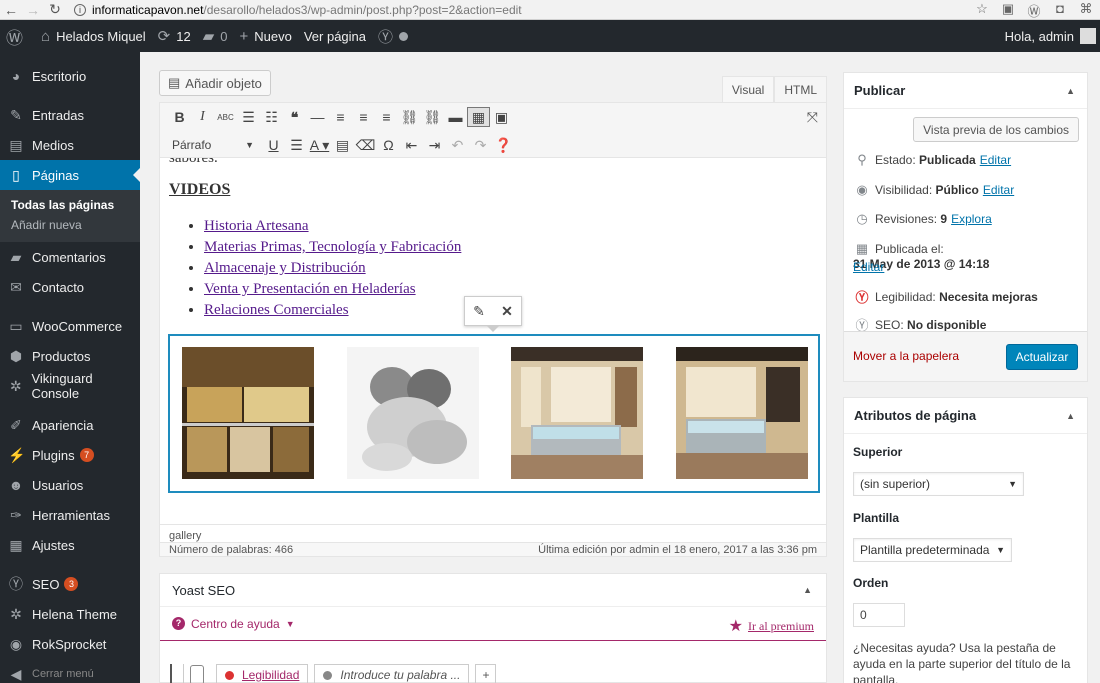  What do you see at coordinates (494, 413) in the screenshot?
I see `gallery-block` at bounding box center [494, 413].